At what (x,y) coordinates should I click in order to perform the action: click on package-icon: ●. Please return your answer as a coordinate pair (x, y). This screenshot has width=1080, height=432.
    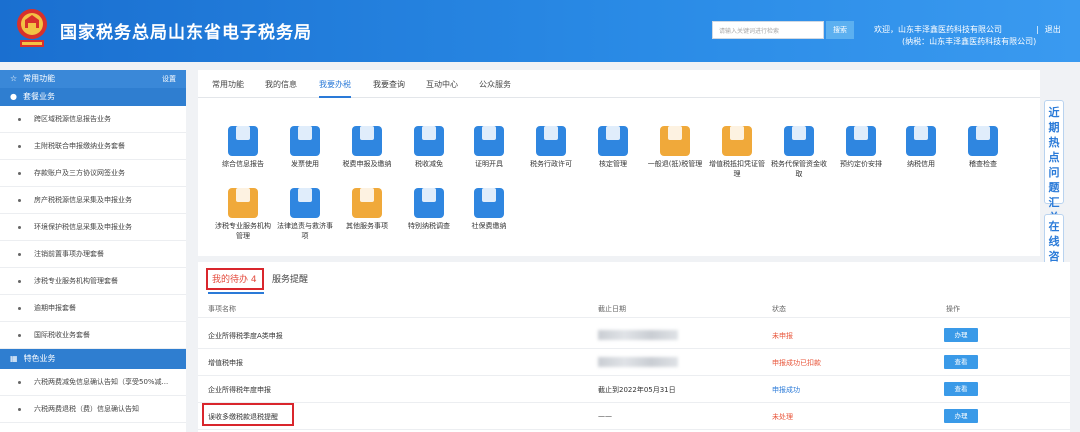
    Looking at the image, I should click on (13, 96).